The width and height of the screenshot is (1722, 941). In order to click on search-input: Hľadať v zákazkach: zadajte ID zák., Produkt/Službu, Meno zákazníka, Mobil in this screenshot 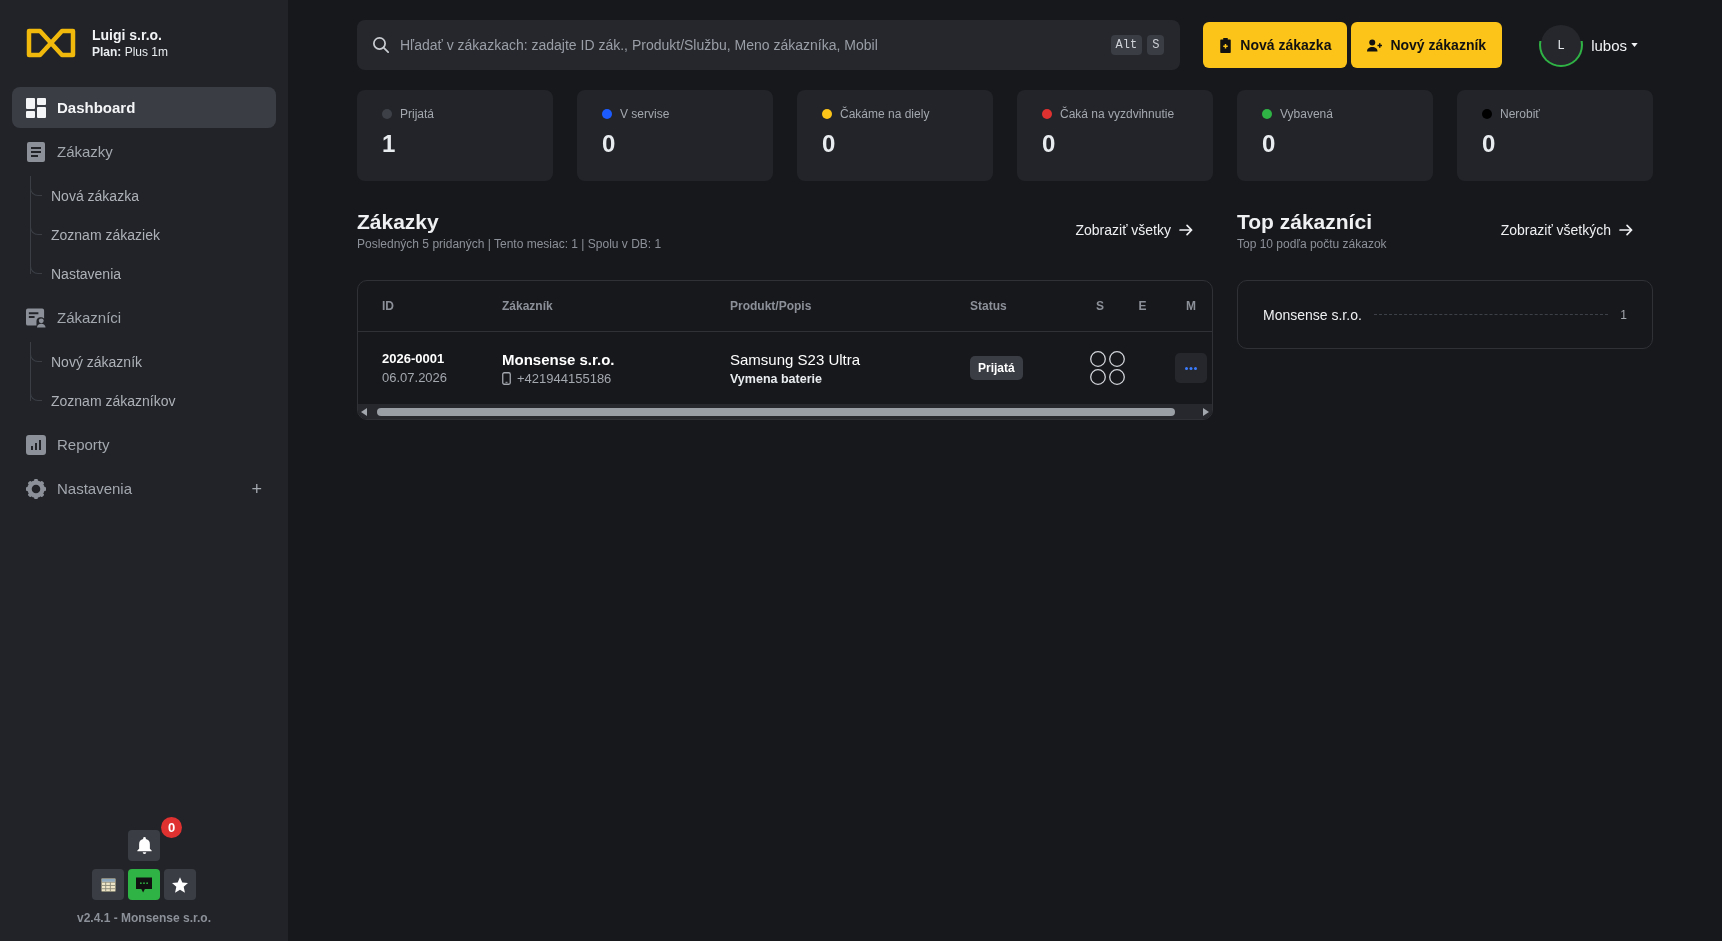, I will do `click(750, 45)`.